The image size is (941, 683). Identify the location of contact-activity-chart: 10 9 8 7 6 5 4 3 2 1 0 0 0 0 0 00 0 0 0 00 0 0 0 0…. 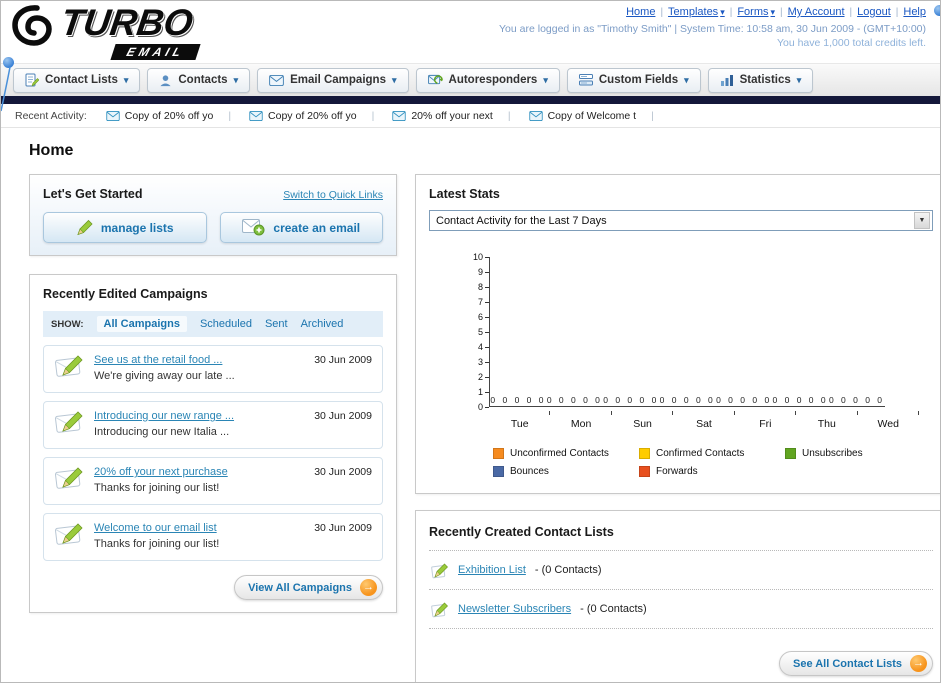
(698, 332).